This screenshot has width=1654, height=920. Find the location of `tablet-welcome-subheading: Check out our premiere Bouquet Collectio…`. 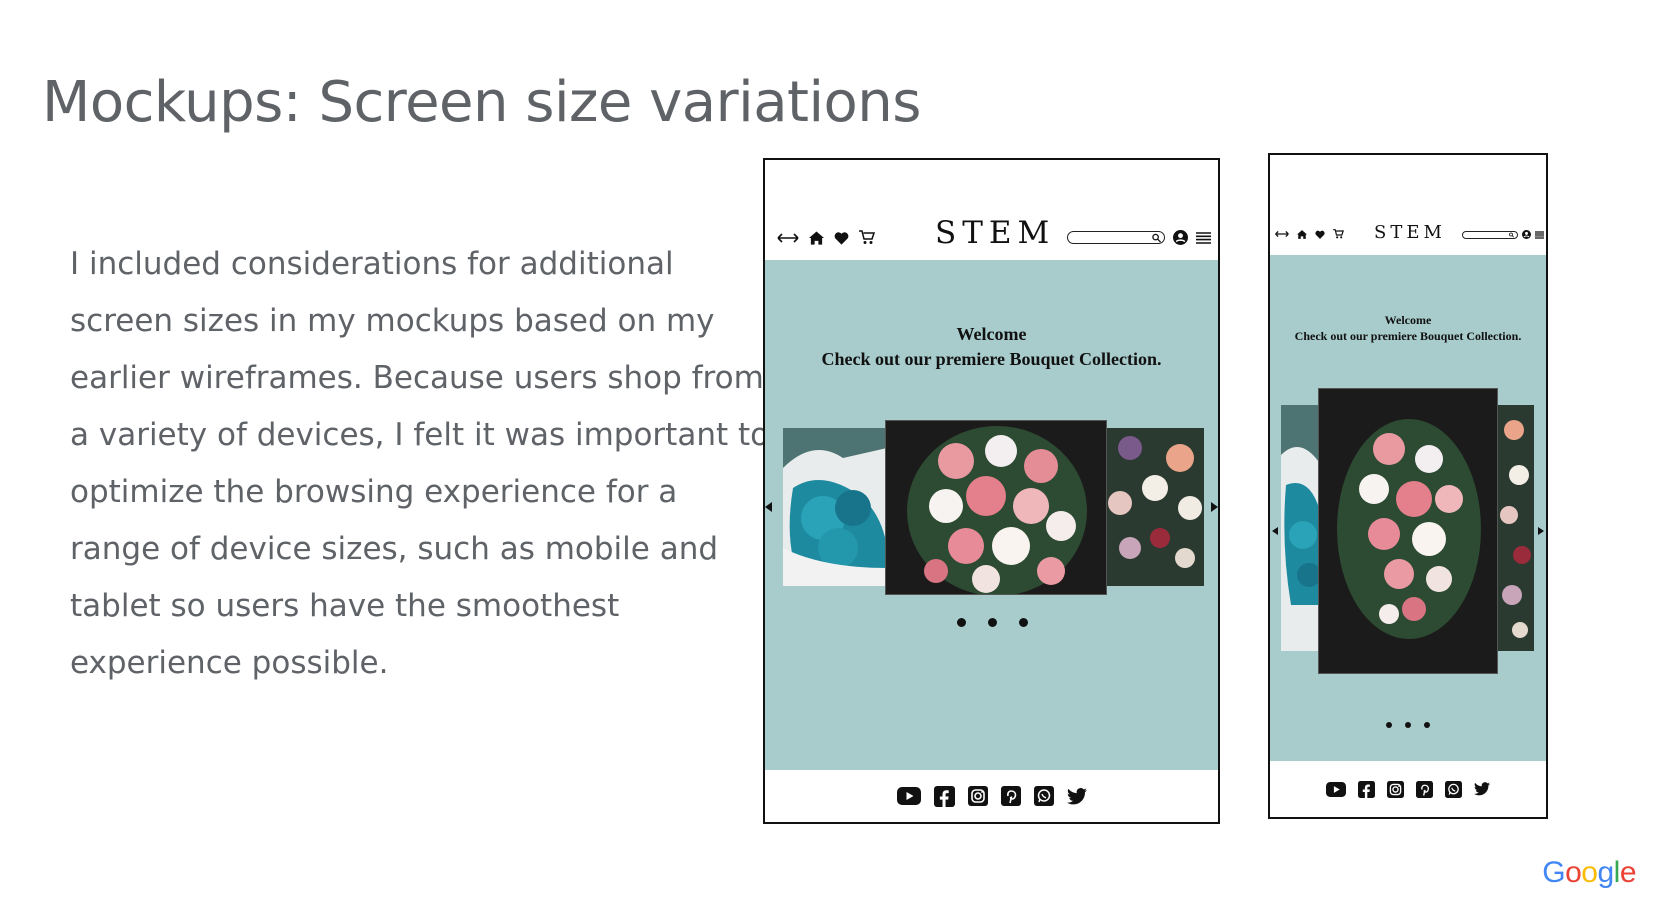

tablet-welcome-subheading: Check out our premiere Bouquet Collectio… is located at coordinates (991, 359).